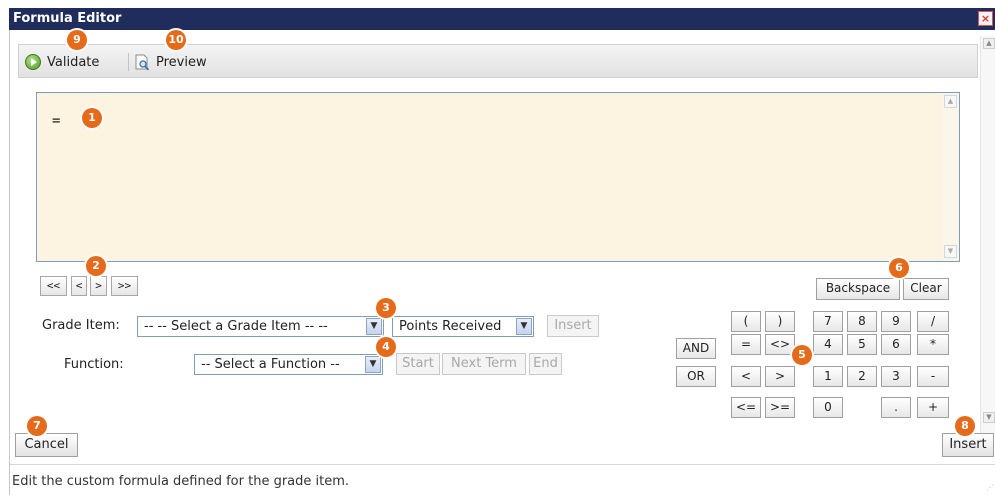 Image resolution: width=995 pixels, height=495 pixels. What do you see at coordinates (746, 376) in the screenshot?
I see `key-less-than: <` at bounding box center [746, 376].